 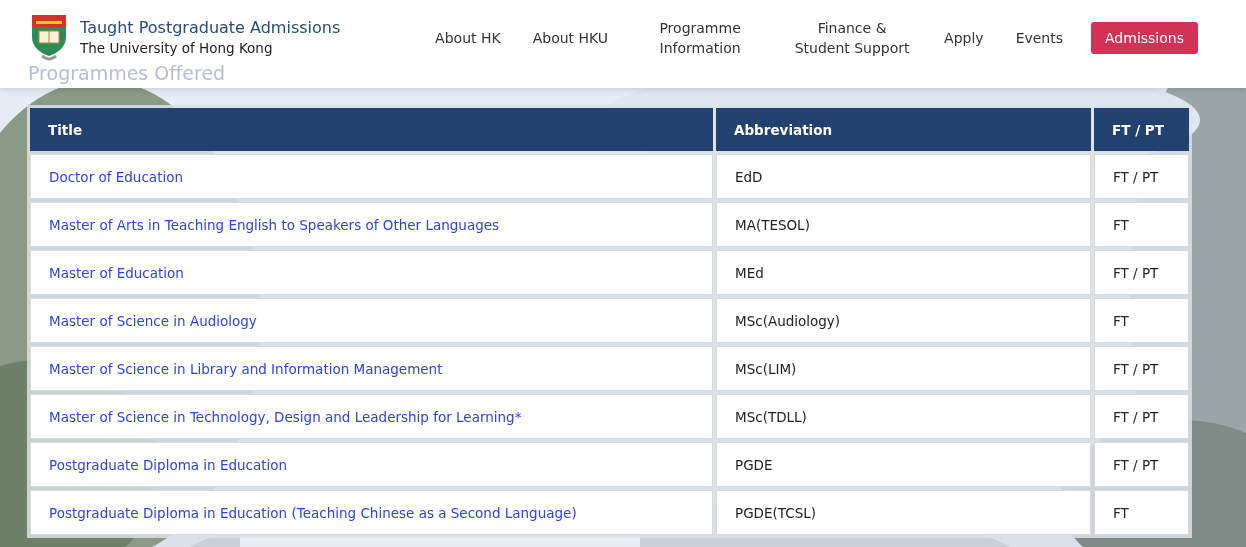 What do you see at coordinates (127, 73) in the screenshot?
I see `section-heading: Programmes Offered` at bounding box center [127, 73].